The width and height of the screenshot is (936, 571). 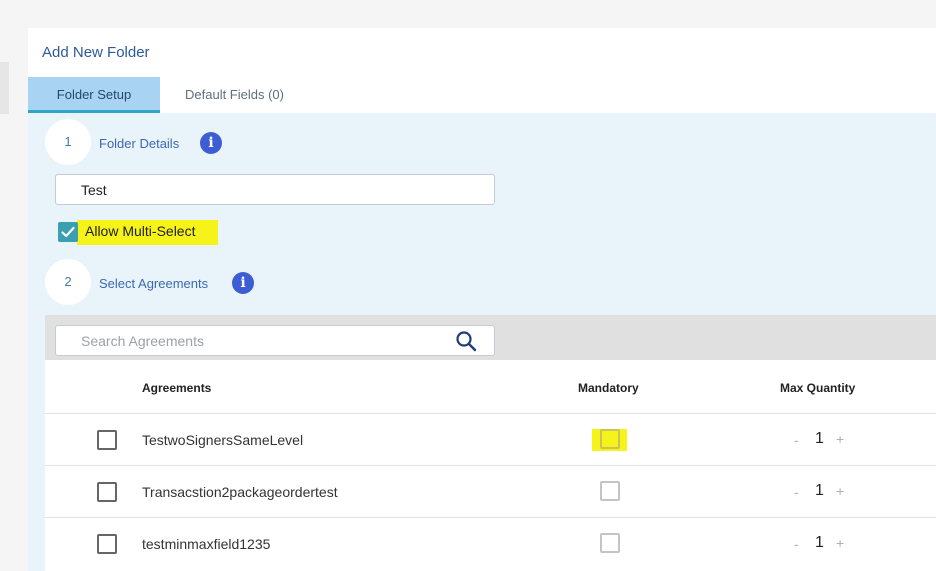 I want to click on table-row: testminmaxfield1235 - 1 +, so click(x=490, y=543).